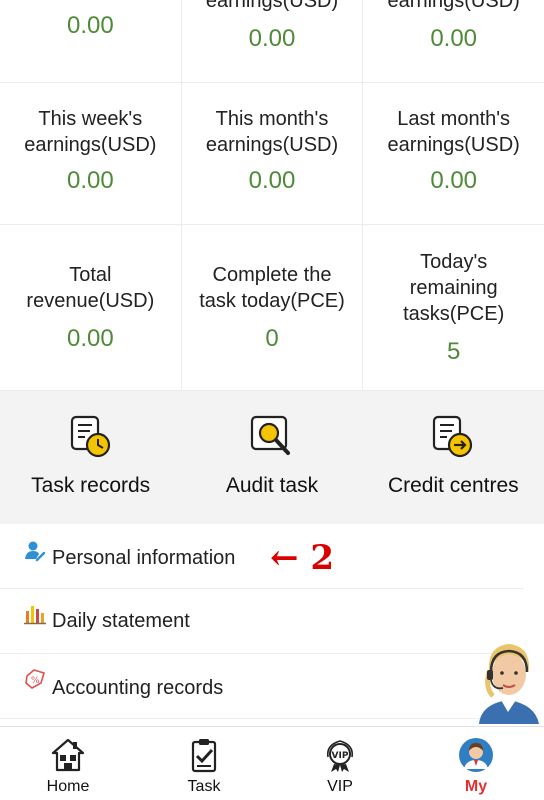 This screenshot has height=800, width=544. Describe the element at coordinates (453, 436) in the screenshot. I see `credit-arrow-icon` at that location.